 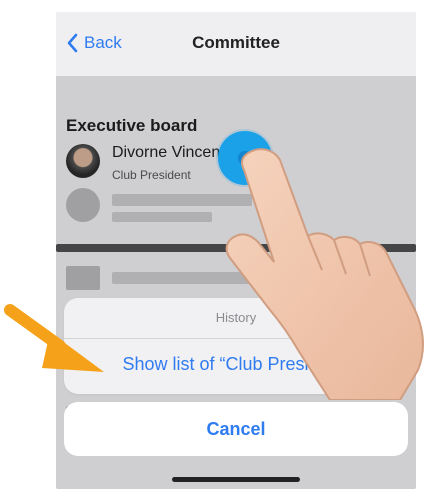 I want to click on navigation-bar: Back Committee, so click(x=236, y=44).